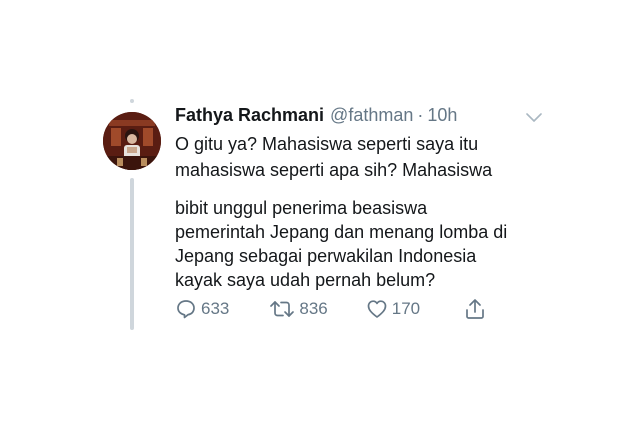  Describe the element at coordinates (377, 309) in the screenshot. I see `like-icon` at that location.